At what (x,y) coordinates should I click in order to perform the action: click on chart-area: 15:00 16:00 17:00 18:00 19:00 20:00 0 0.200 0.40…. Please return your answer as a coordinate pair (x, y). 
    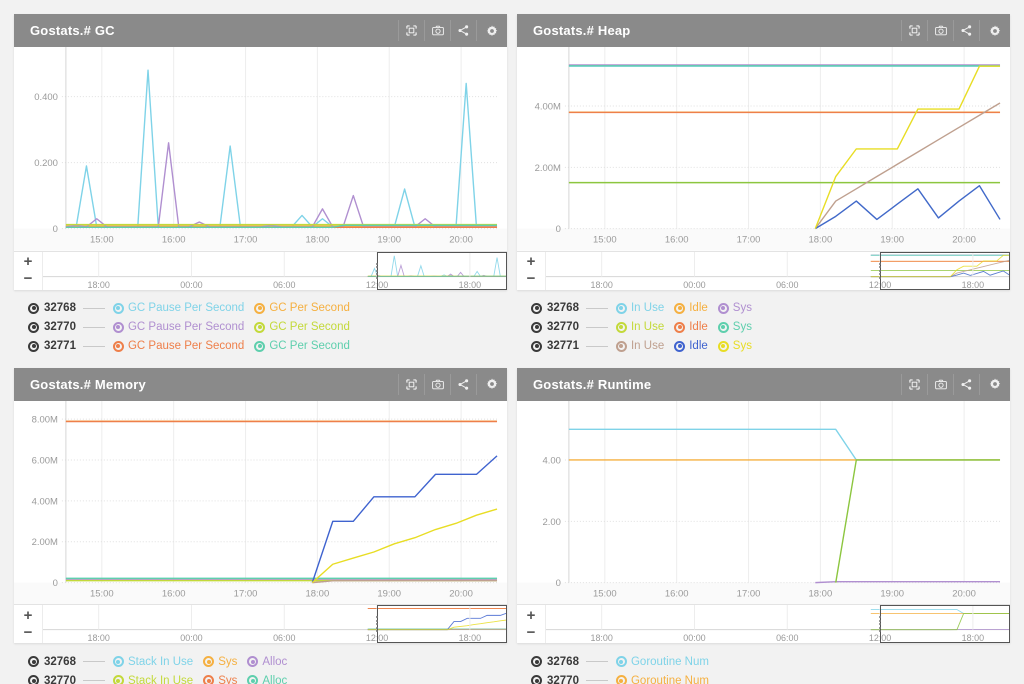
    Looking at the image, I should click on (260, 149).